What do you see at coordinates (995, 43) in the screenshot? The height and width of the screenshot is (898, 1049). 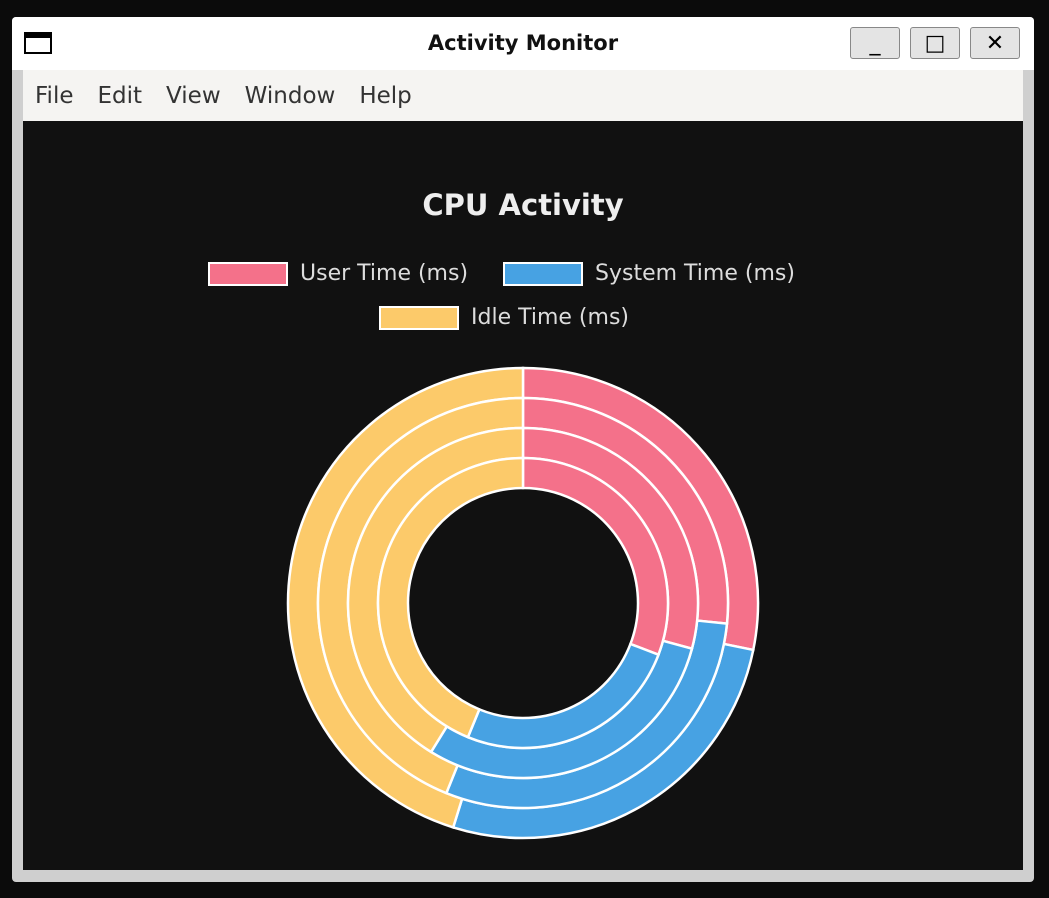 I see `close-button: ✕` at bounding box center [995, 43].